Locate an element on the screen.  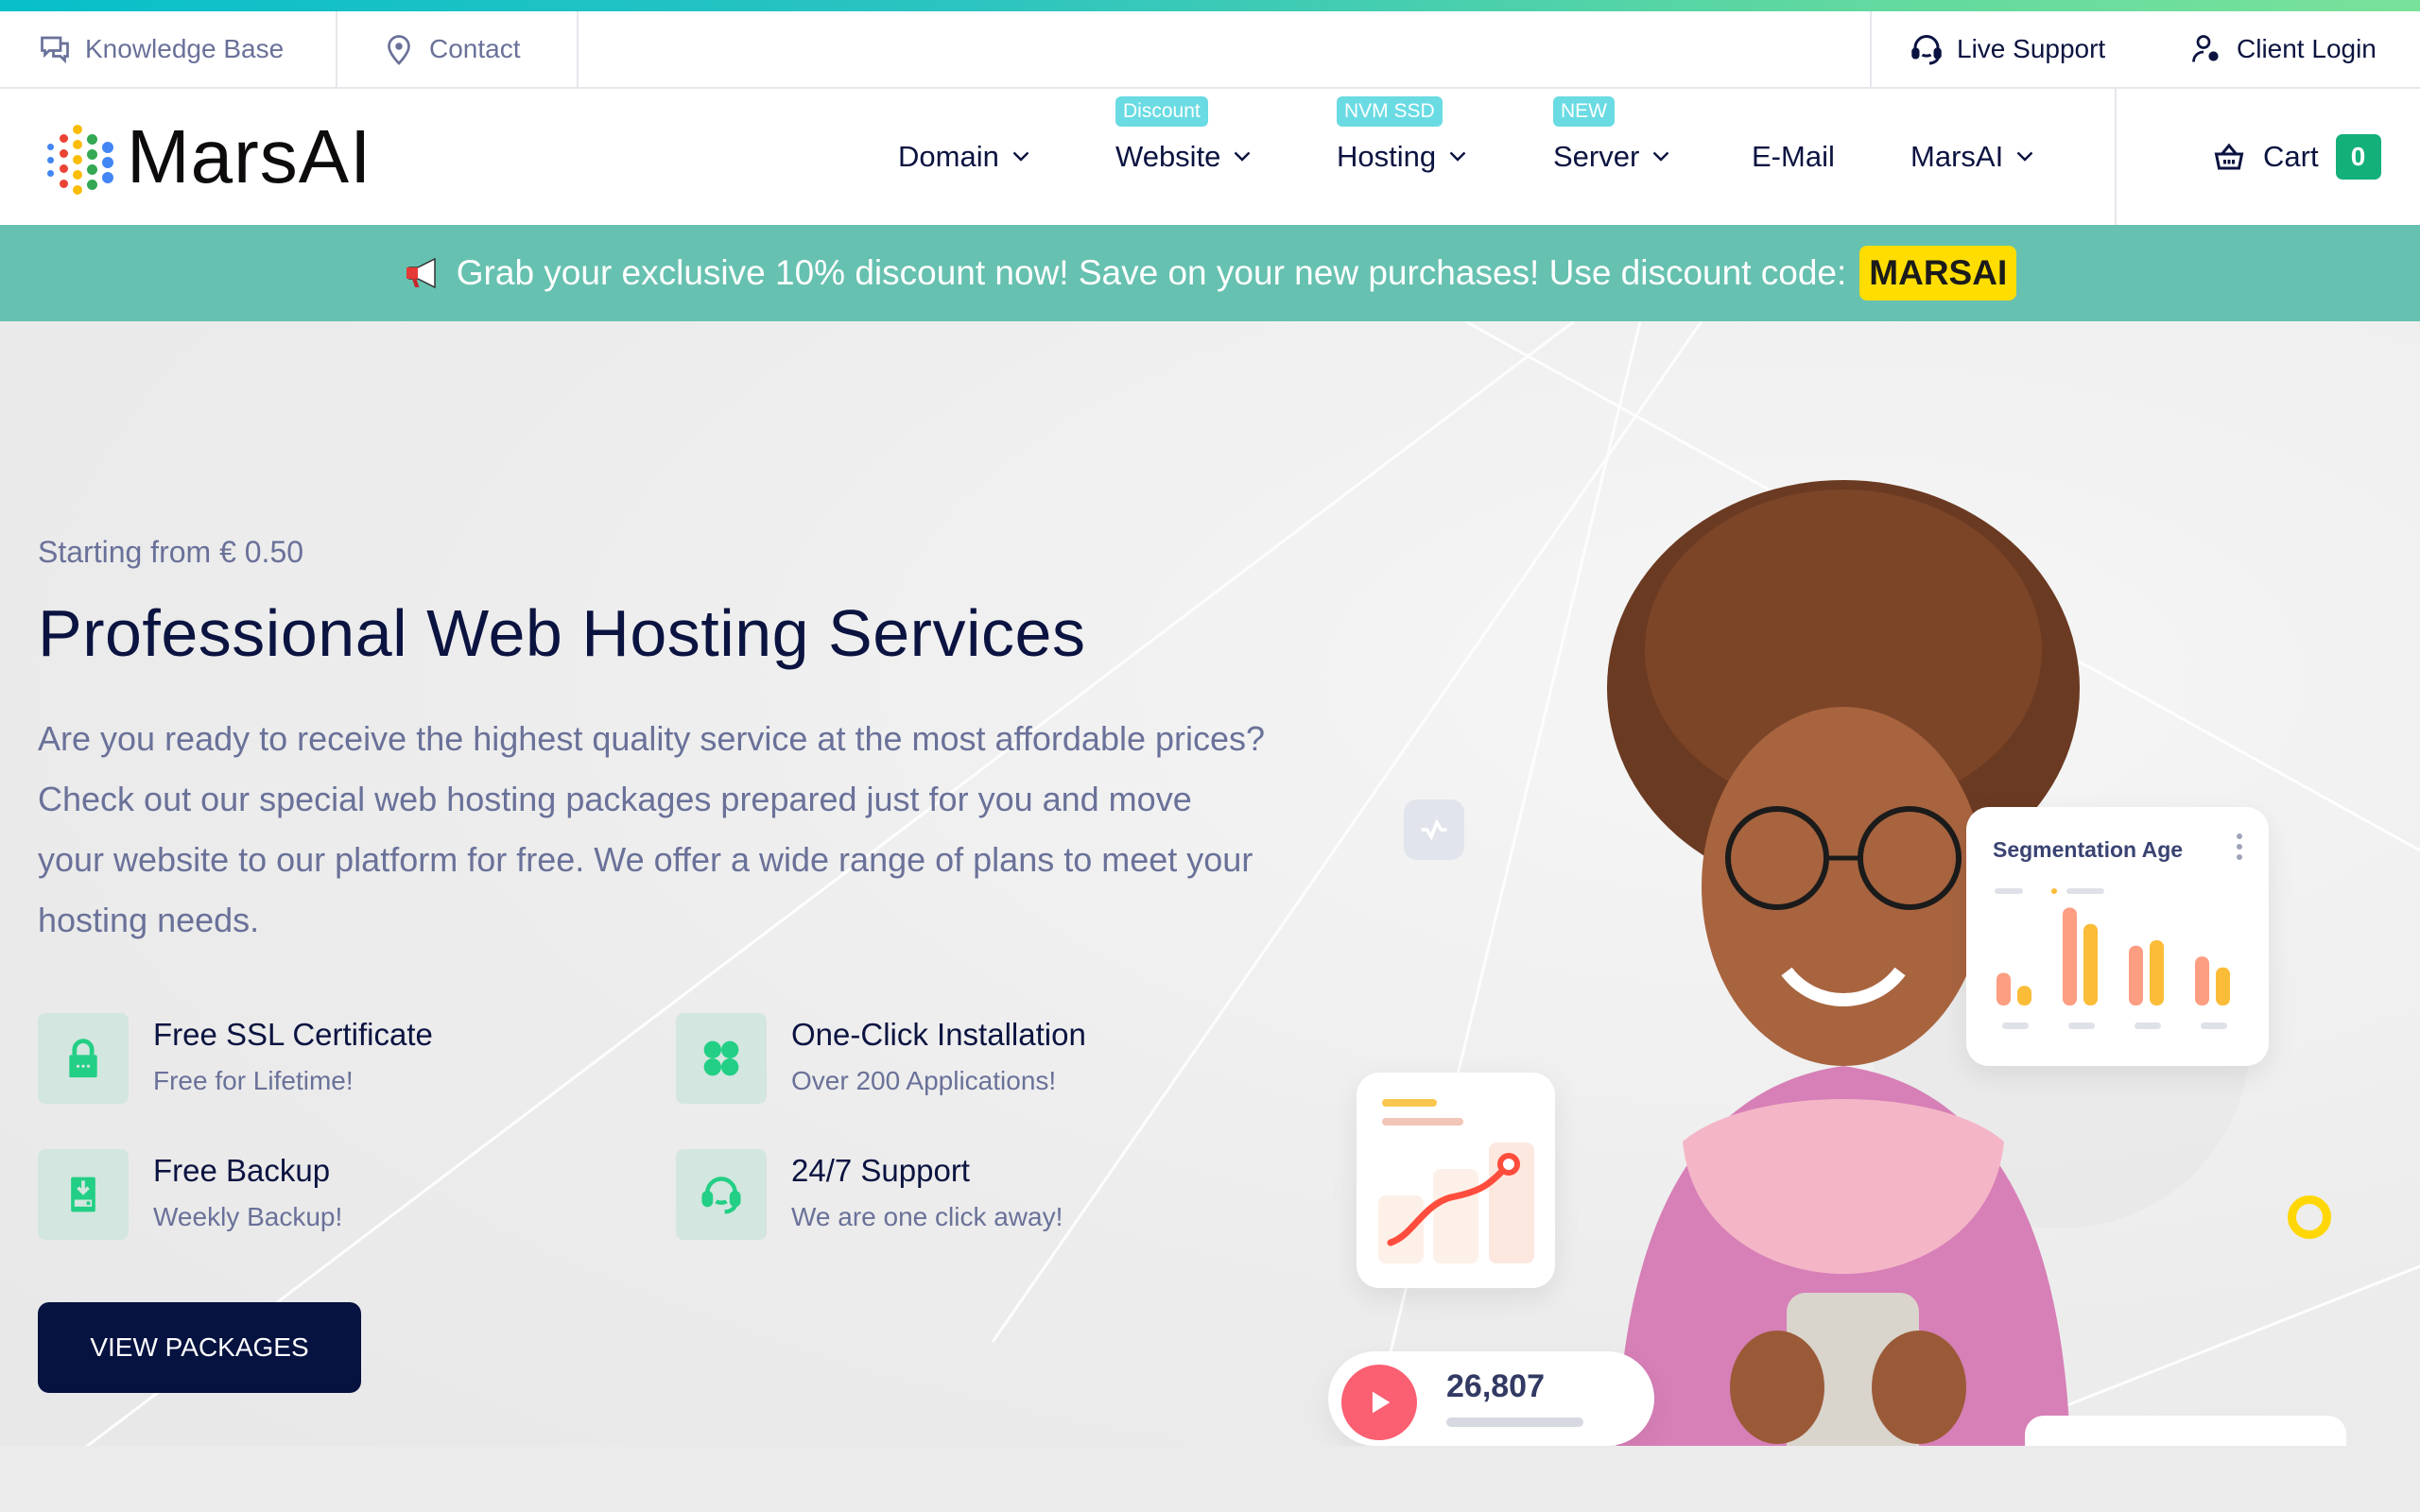
contact-link: Contact is located at coordinates (451, 49).